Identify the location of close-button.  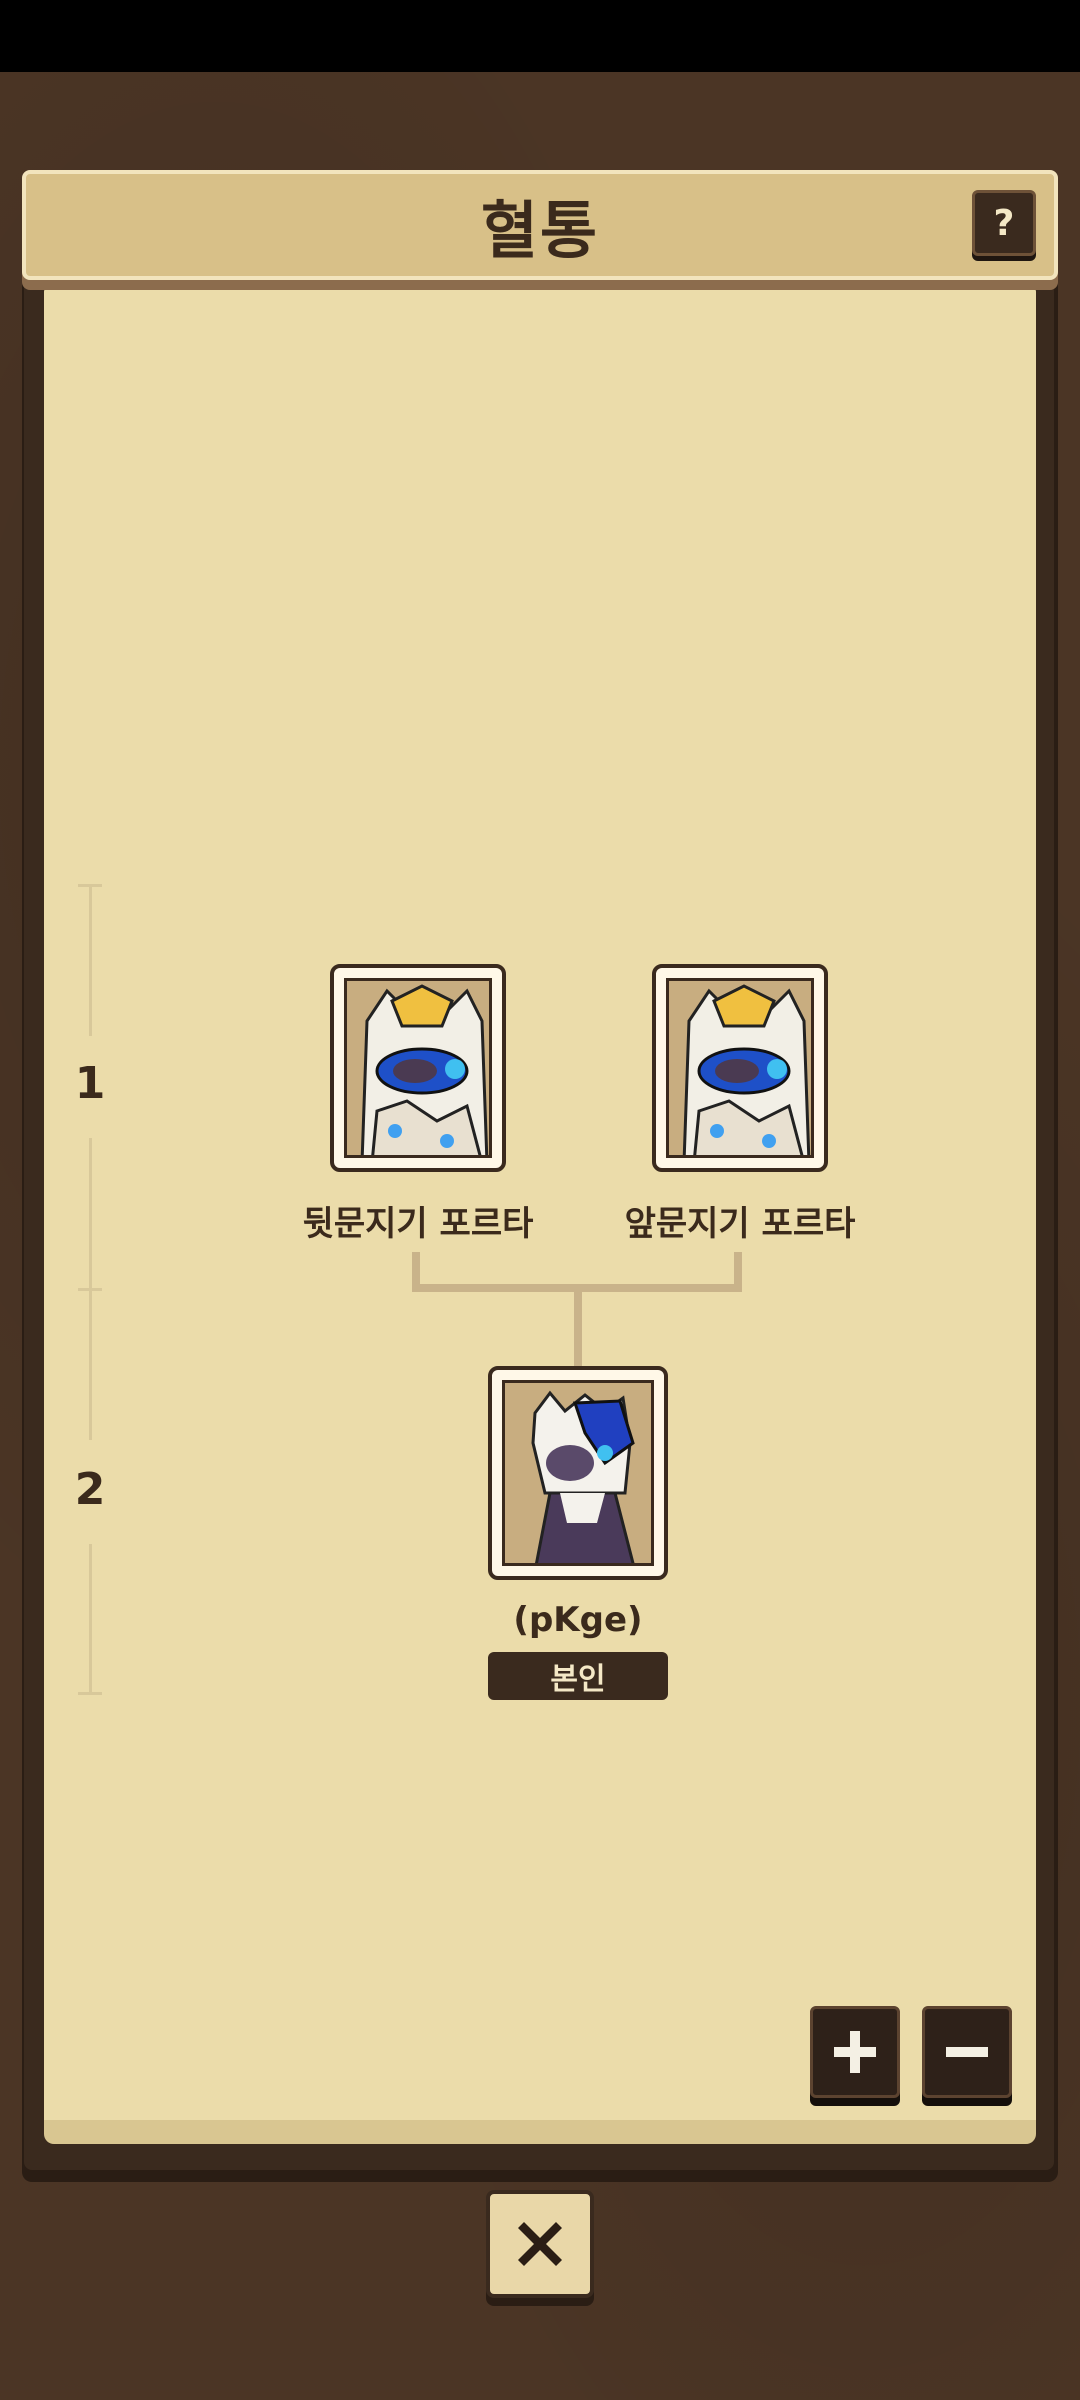
(540, 2244).